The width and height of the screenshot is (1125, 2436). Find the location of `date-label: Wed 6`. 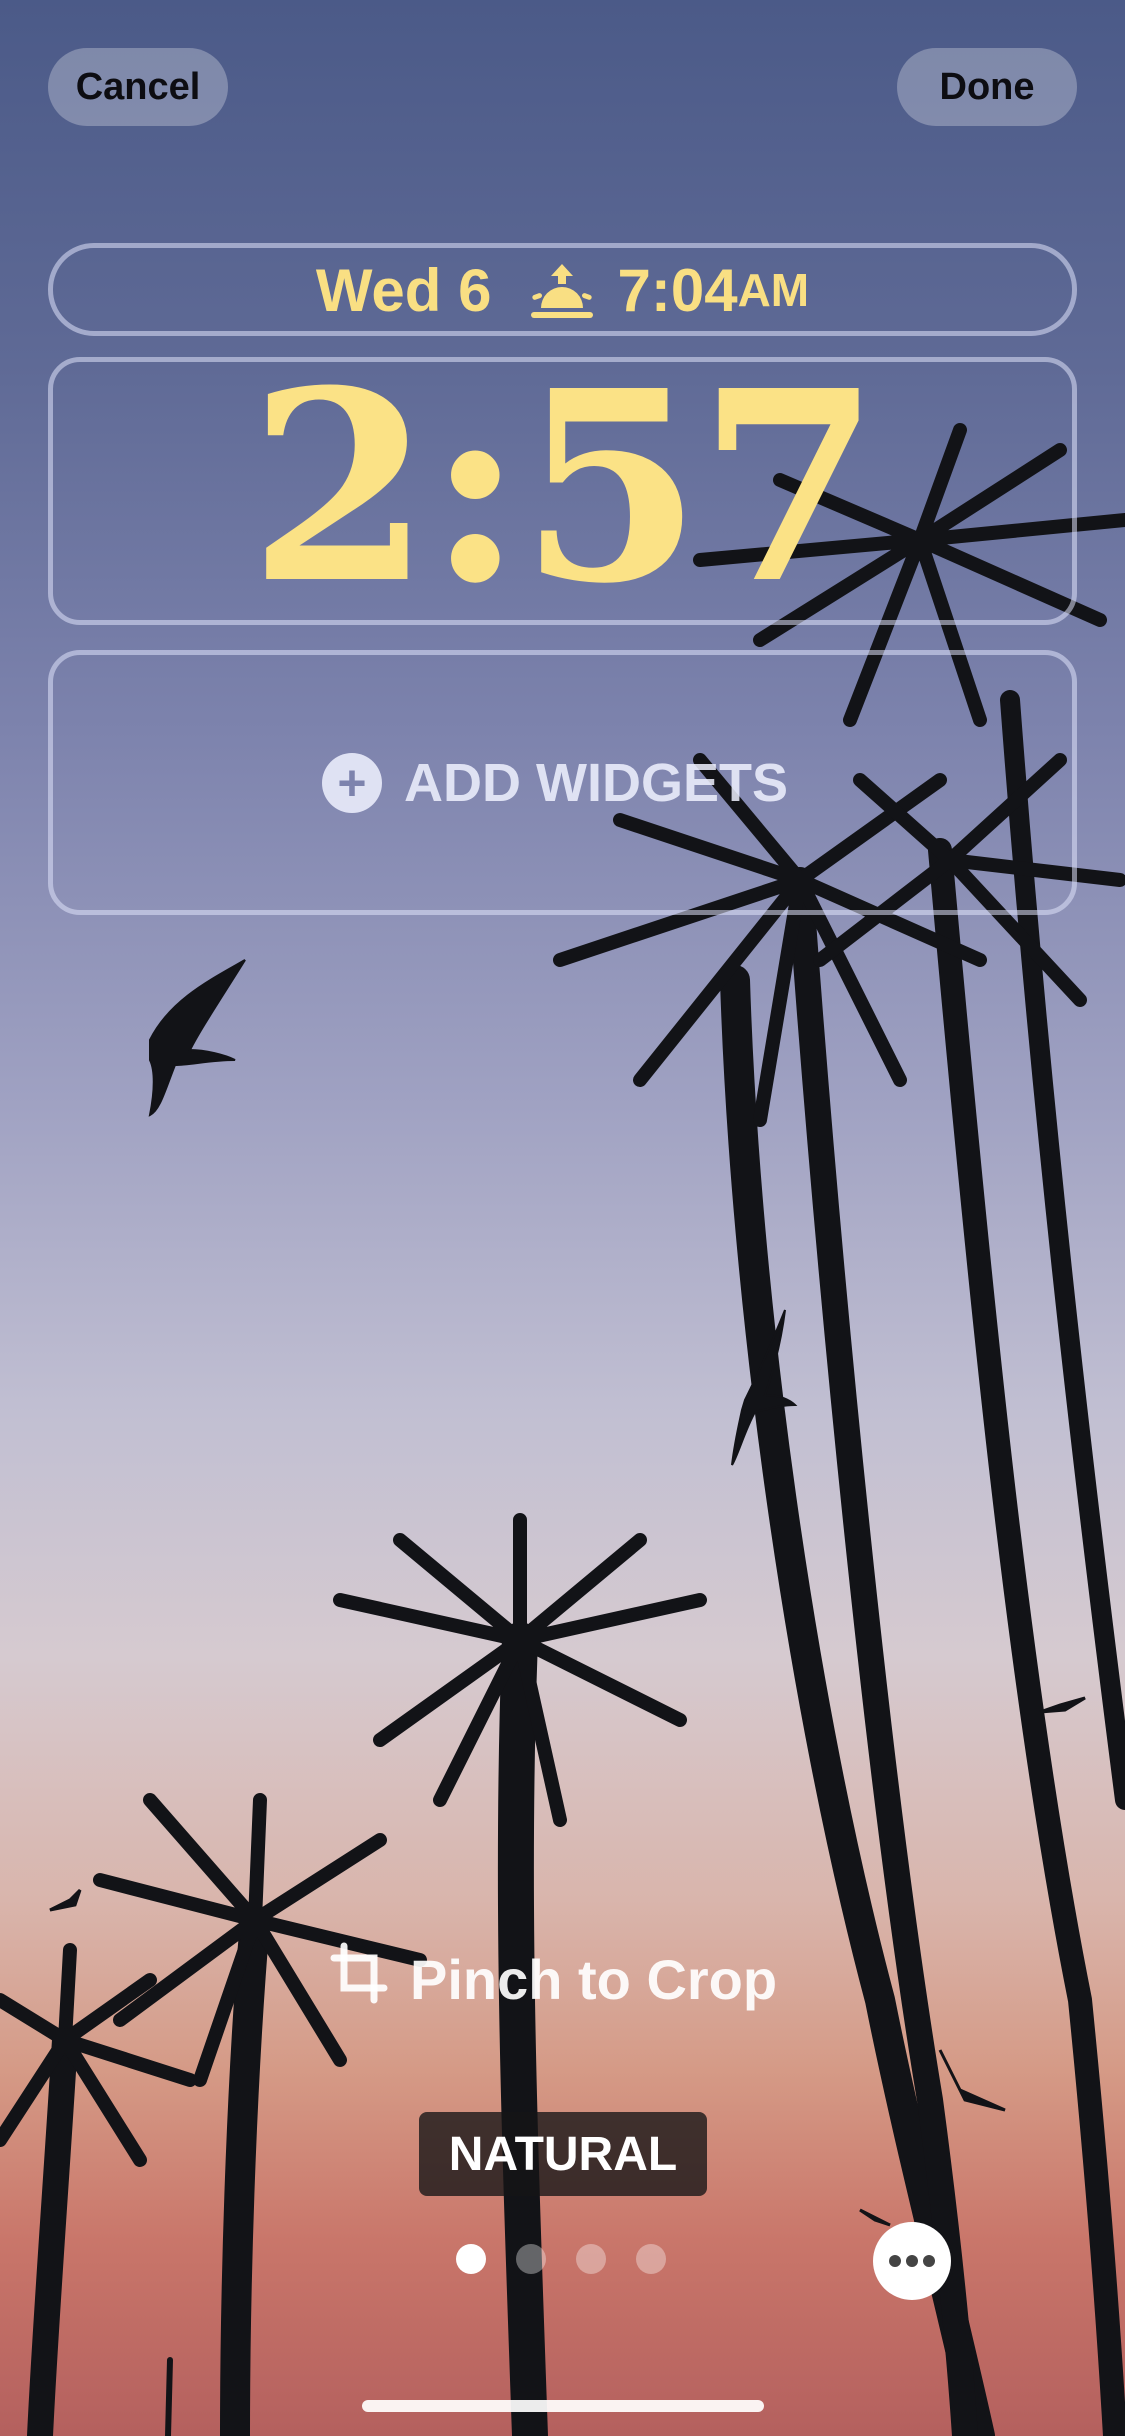

date-label: Wed 6 is located at coordinates (403, 290).